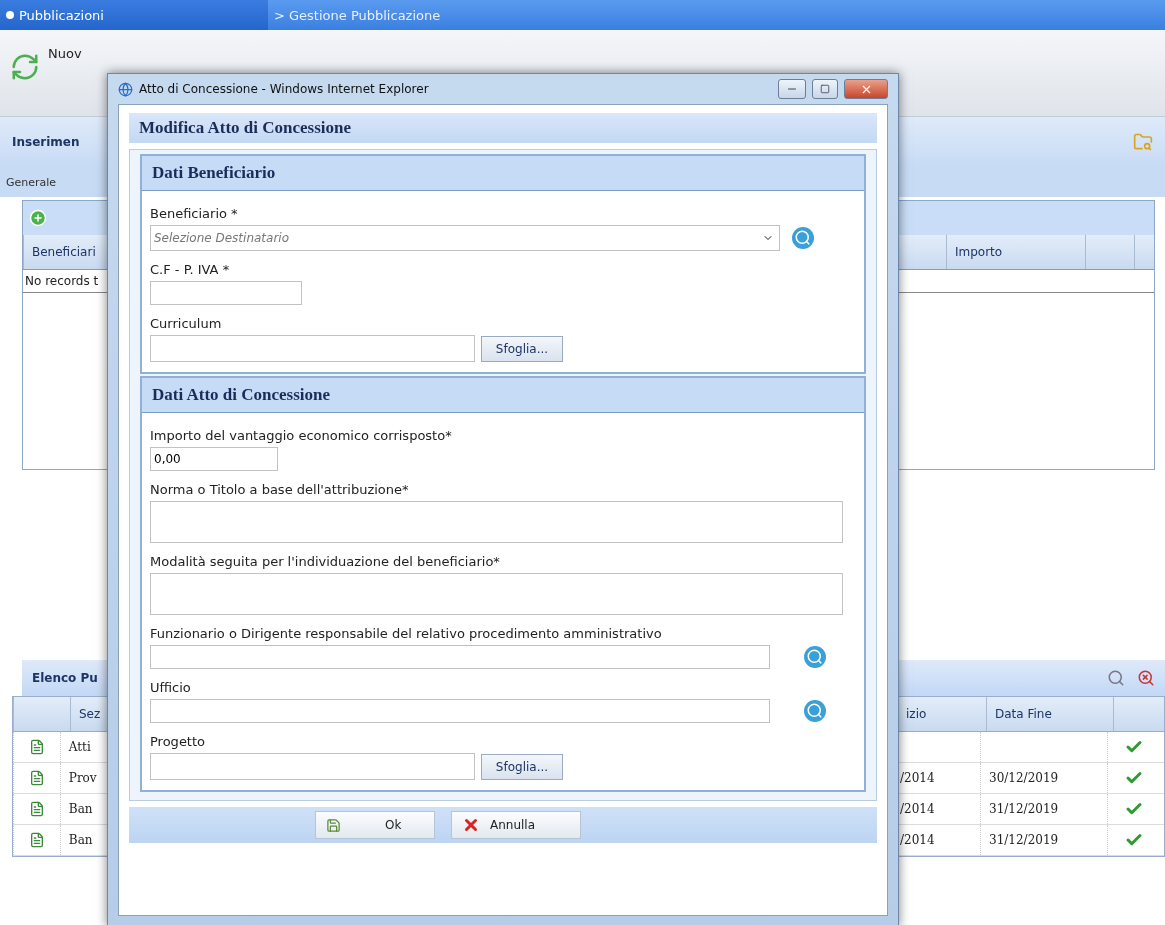 The width and height of the screenshot is (1165, 925). I want to click on section-title: Dati Beneficiario, so click(503, 173).